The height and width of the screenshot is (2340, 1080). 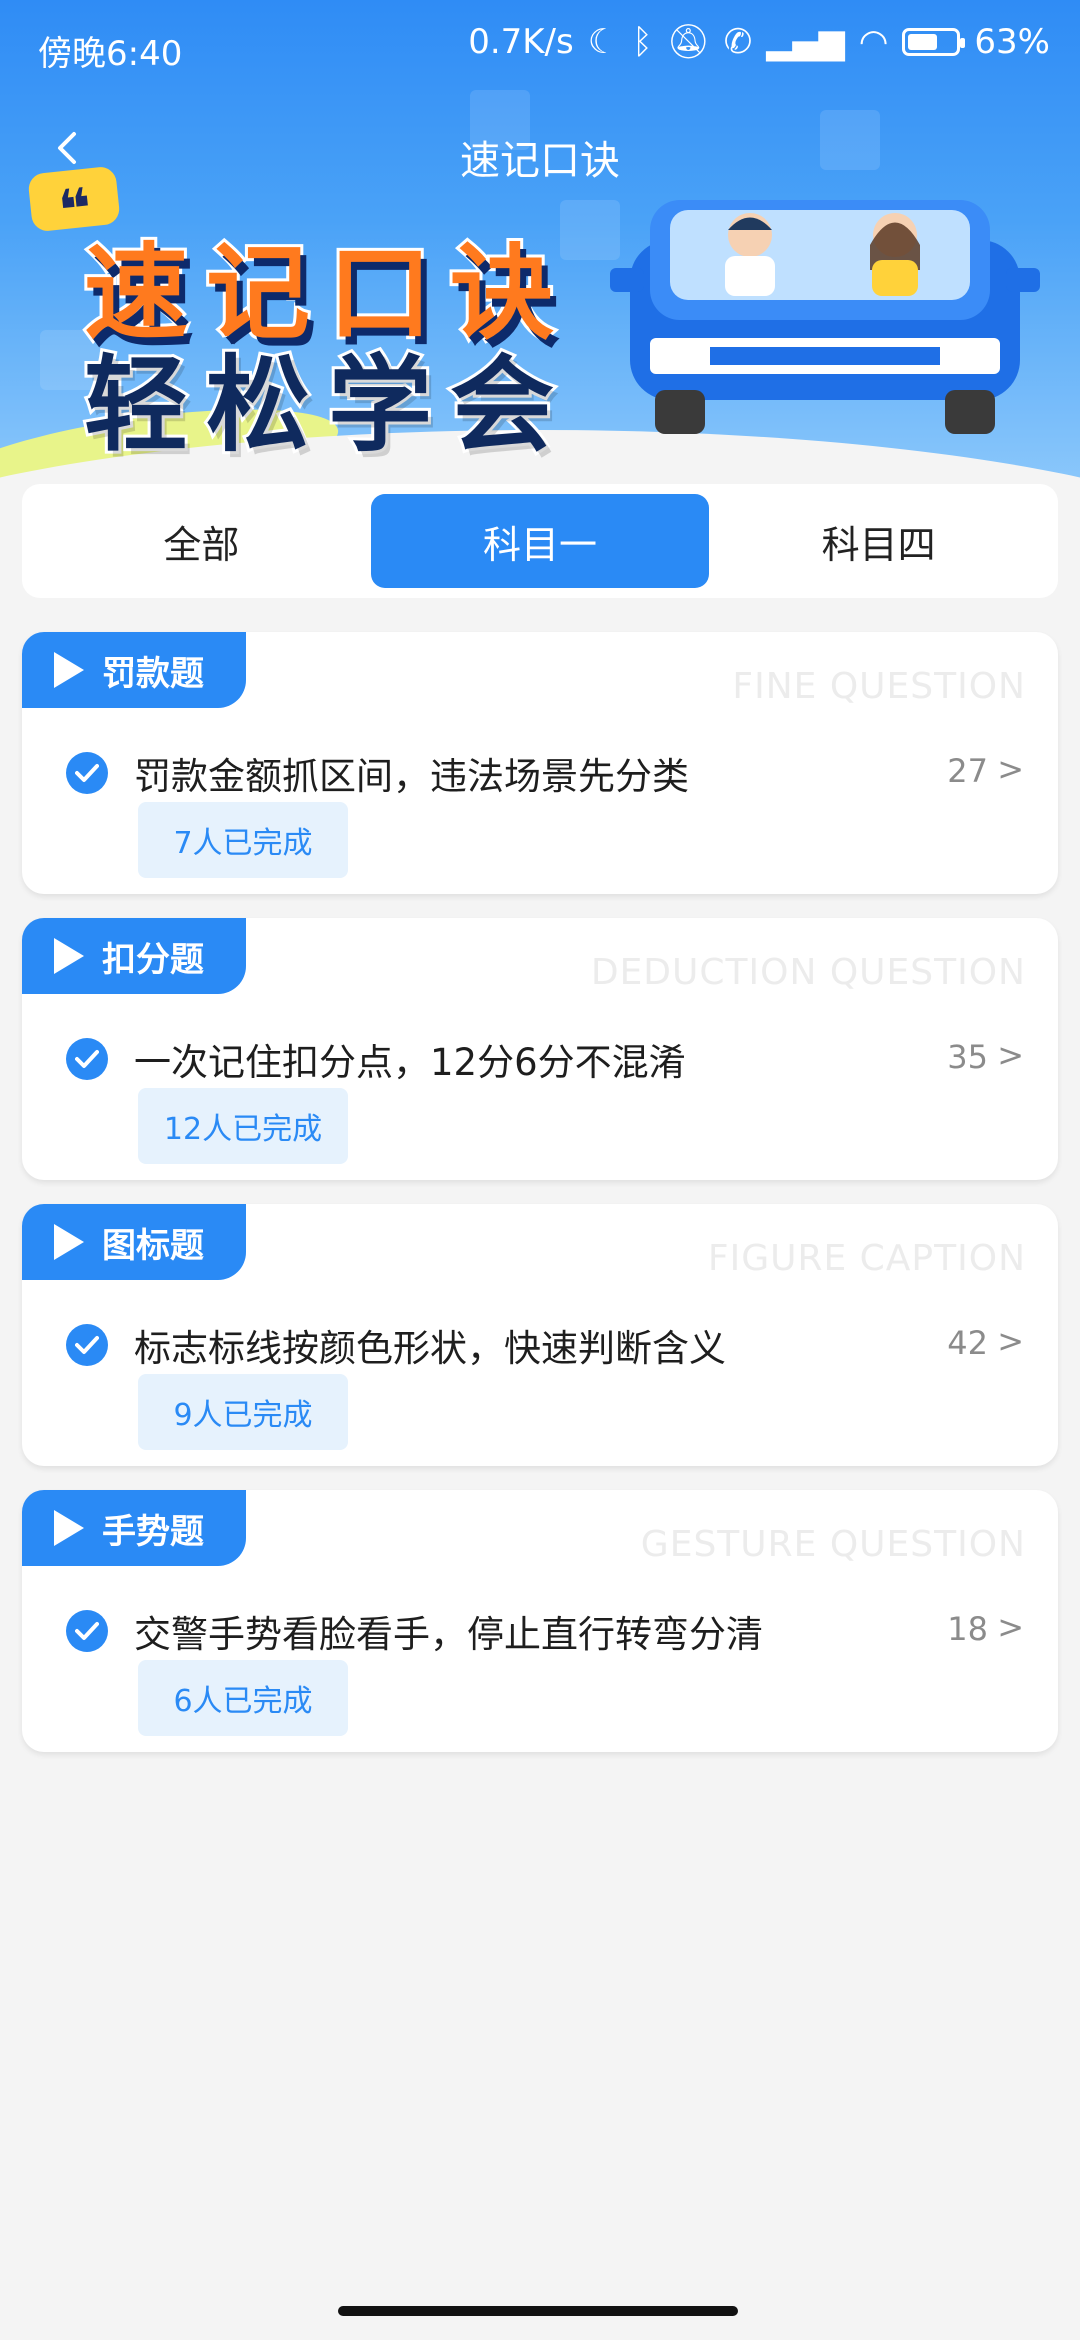 What do you see at coordinates (738, 42) in the screenshot?
I see `call-icon: ✆` at bounding box center [738, 42].